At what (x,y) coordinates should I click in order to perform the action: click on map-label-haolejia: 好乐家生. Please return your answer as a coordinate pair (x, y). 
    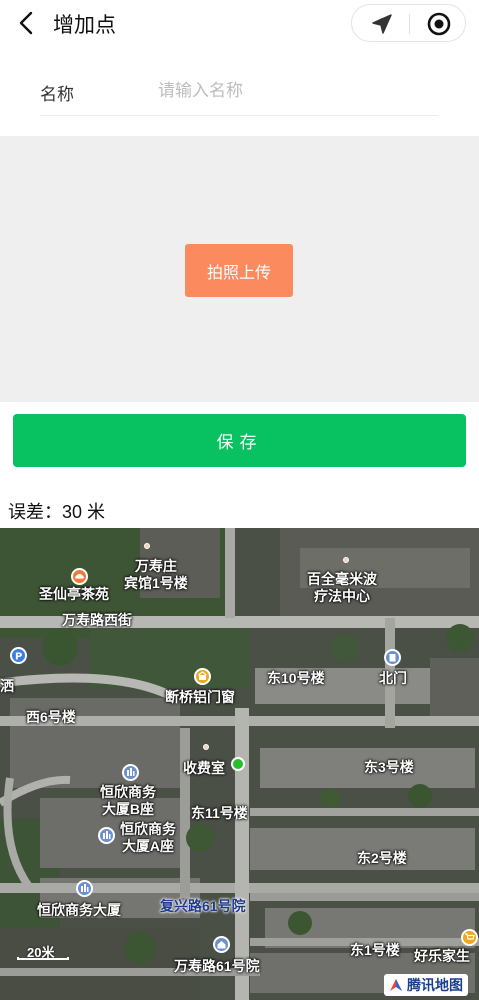
    Looking at the image, I should click on (442, 956).